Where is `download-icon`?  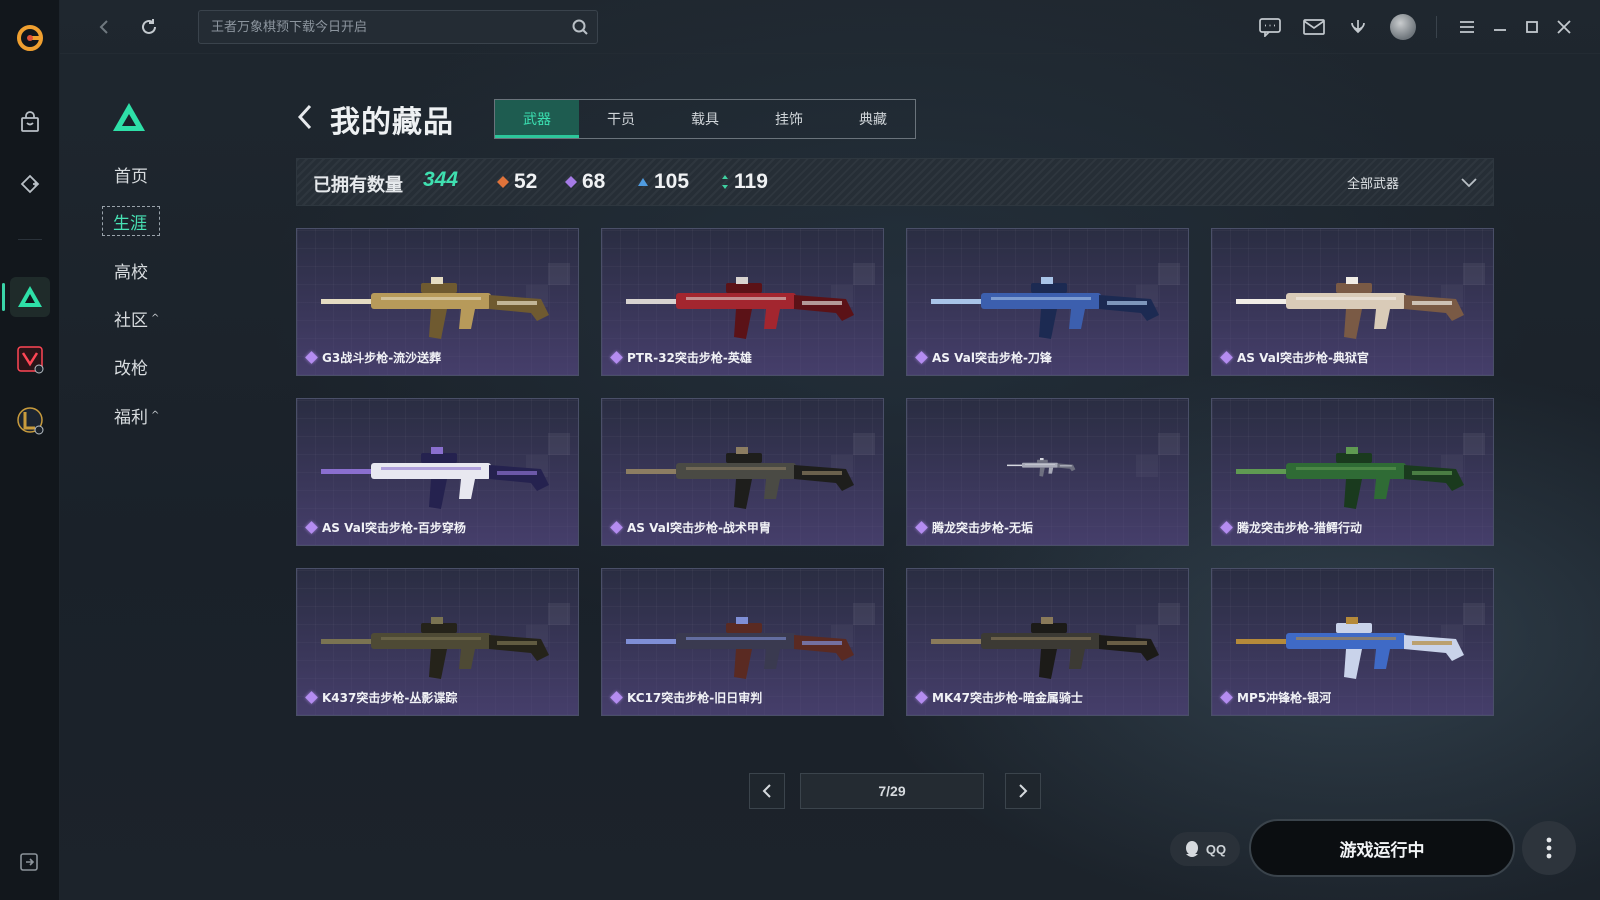 download-icon is located at coordinates (1358, 27).